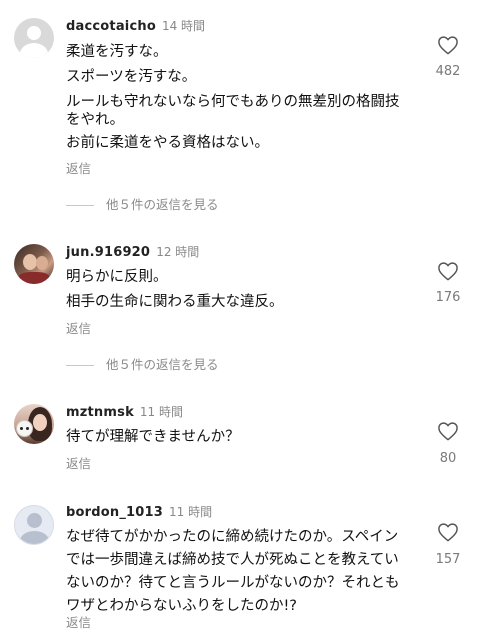 The height and width of the screenshot is (640, 482). What do you see at coordinates (117, 52) in the screenshot?
I see `comment-text-line: 柔道を汚すな。` at bounding box center [117, 52].